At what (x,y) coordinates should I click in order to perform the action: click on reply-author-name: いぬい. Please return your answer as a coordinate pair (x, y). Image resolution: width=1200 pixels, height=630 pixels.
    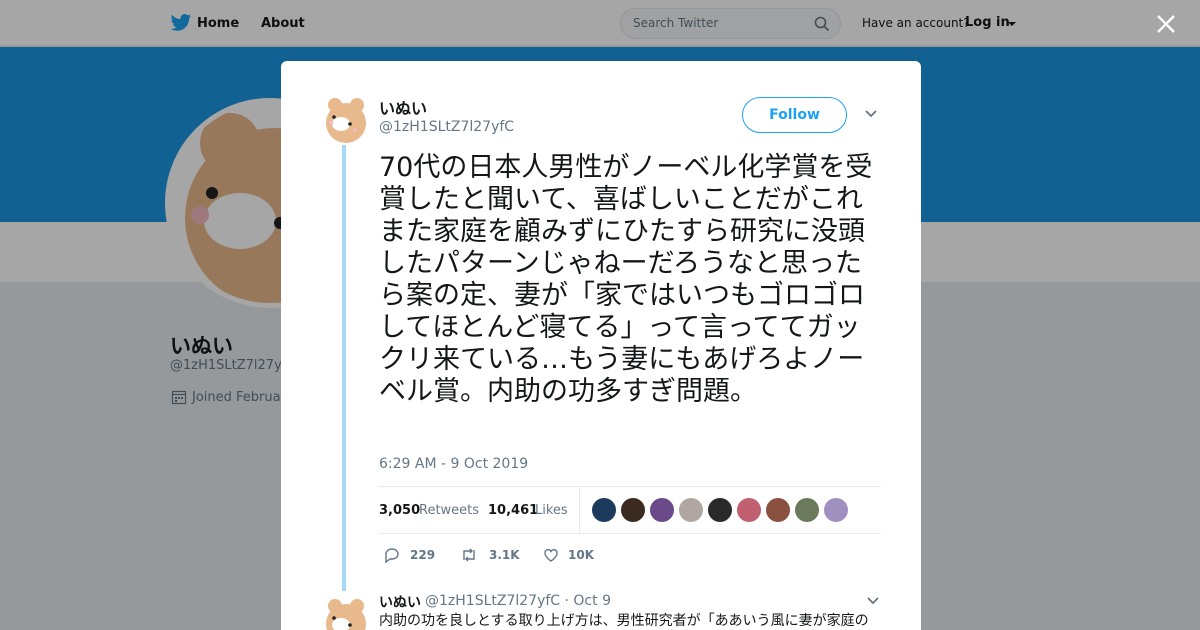
    Looking at the image, I should click on (400, 602).